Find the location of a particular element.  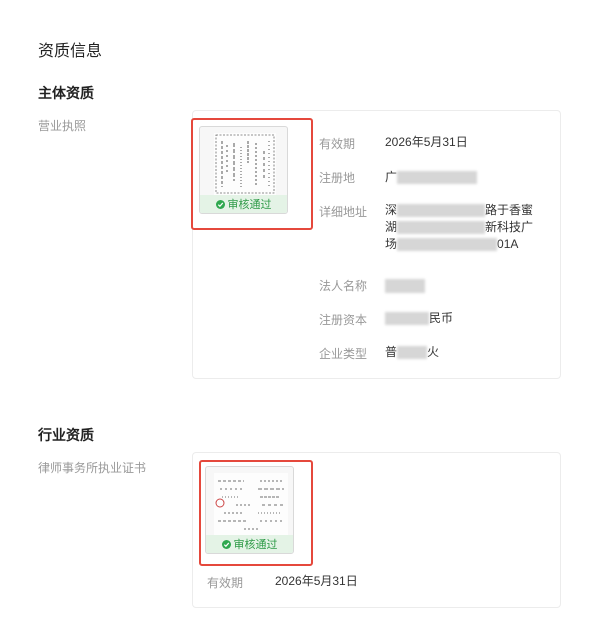

business-license-thumbnail: 审核通过 is located at coordinates (243, 170).